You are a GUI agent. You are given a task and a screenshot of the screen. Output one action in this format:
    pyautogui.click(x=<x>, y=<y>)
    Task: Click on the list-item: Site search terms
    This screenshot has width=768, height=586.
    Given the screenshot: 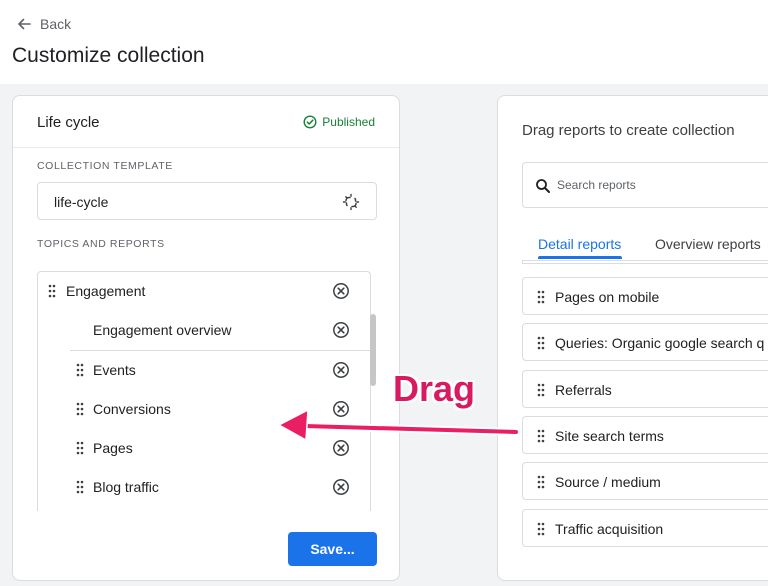 What is the action you would take?
    pyautogui.click(x=645, y=435)
    